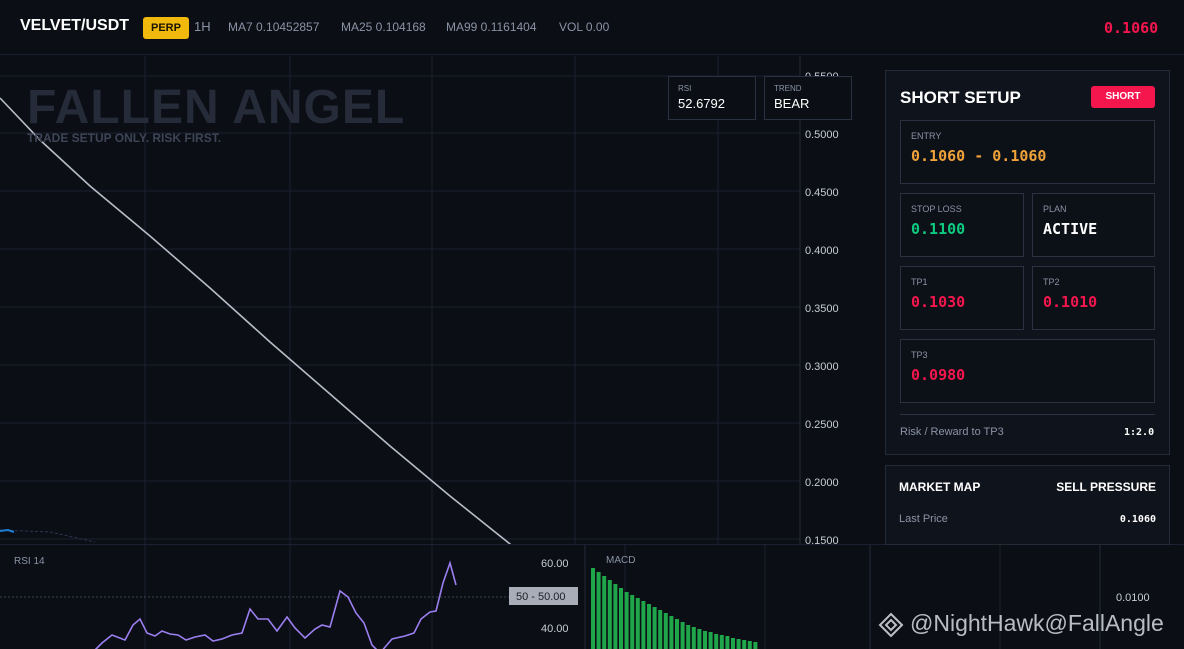 This screenshot has width=1184, height=649. What do you see at coordinates (936, 209) in the screenshot?
I see `stop-loss-label: STOP LOSS` at bounding box center [936, 209].